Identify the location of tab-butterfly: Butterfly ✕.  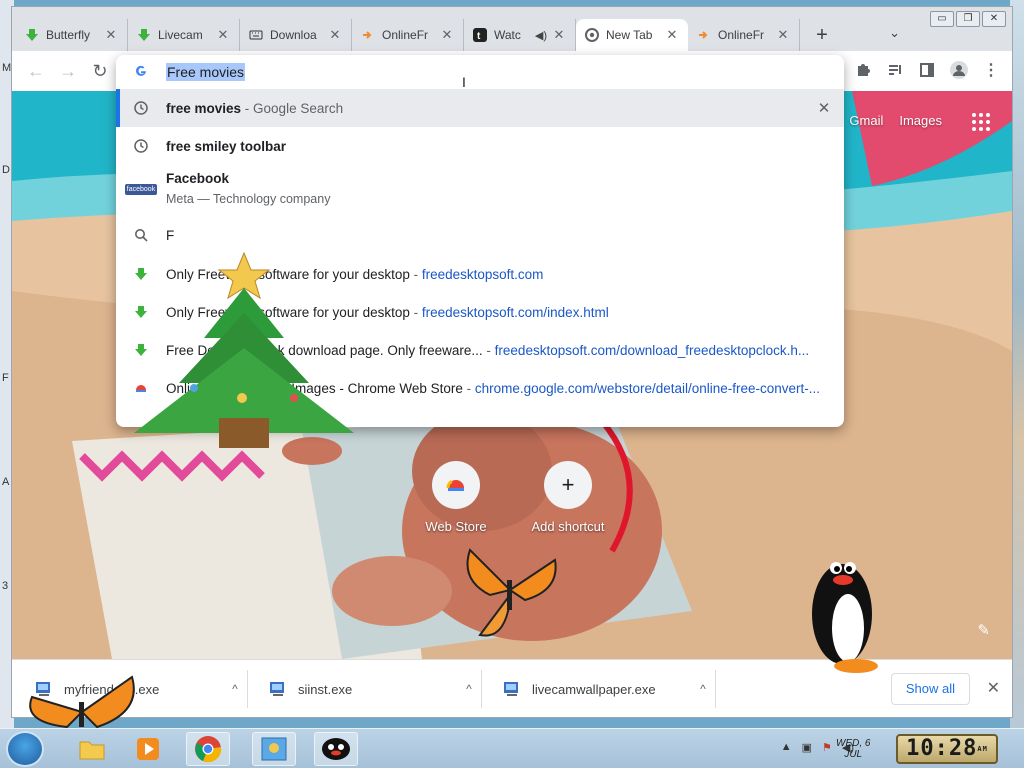
(72, 35).